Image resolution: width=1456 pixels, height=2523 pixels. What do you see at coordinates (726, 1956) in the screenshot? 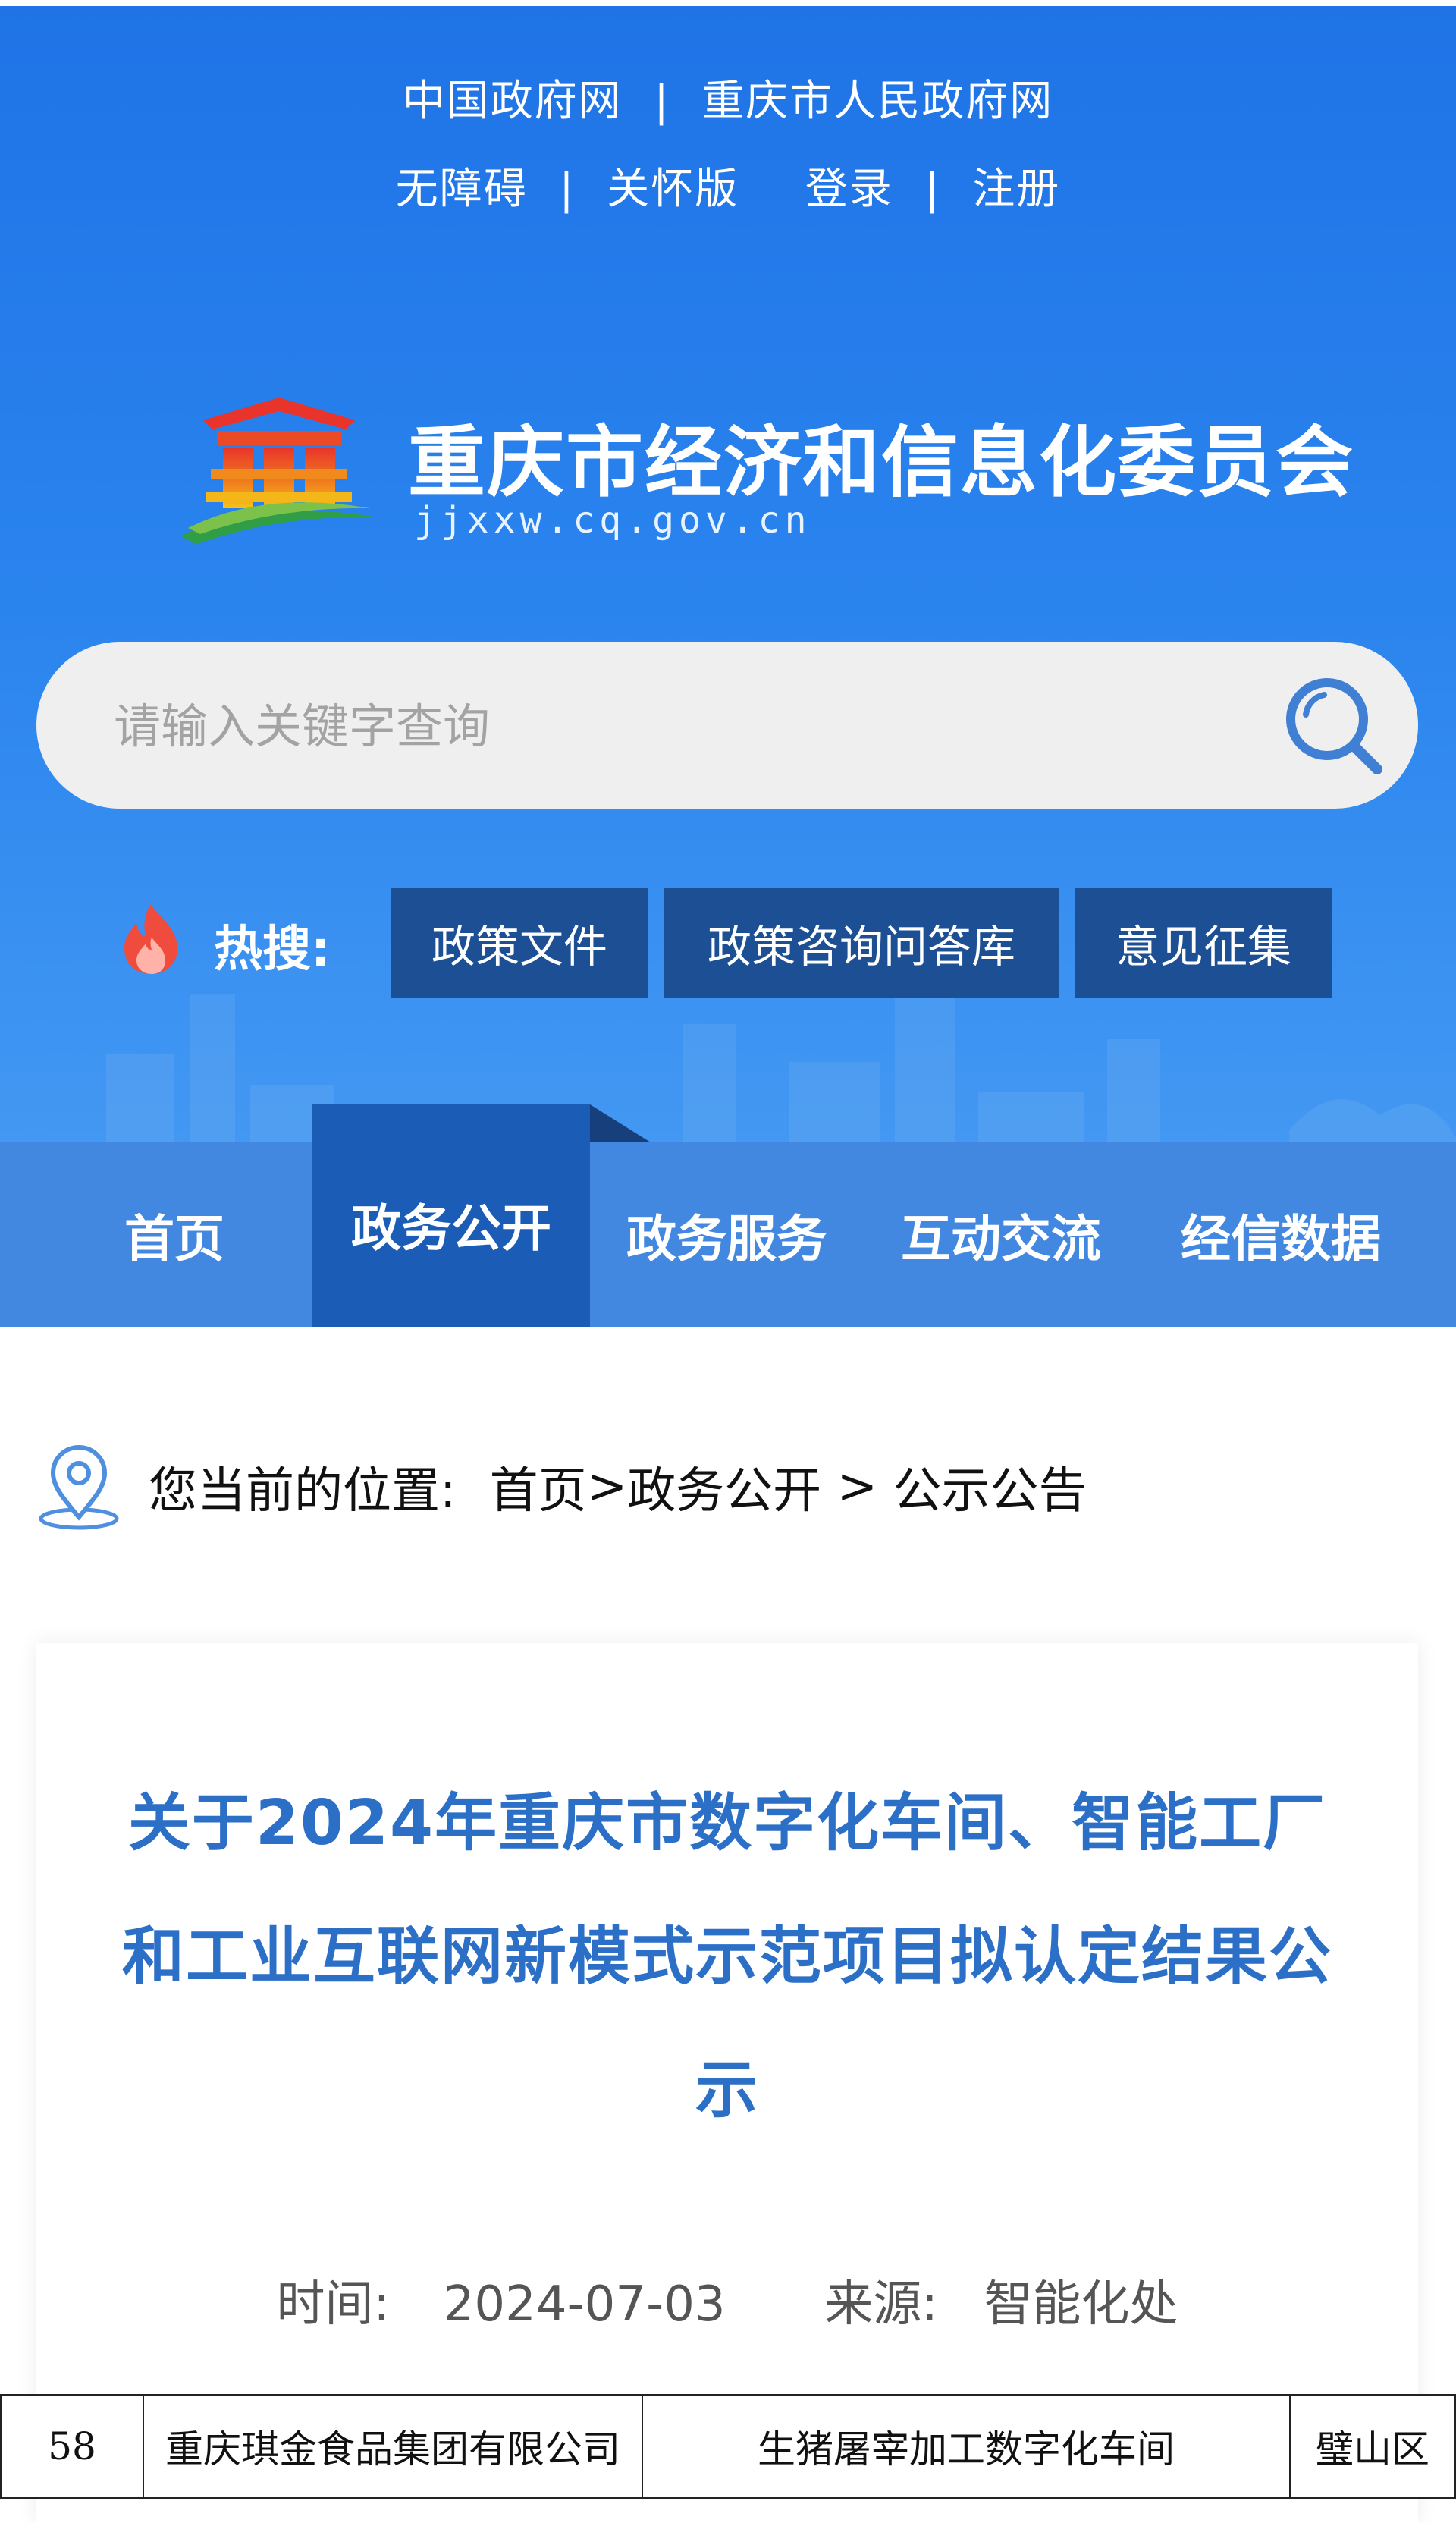
I see `article-title: 关于2024年重庆市数字化车间、智能工厂和工业互联网新模式示范项目拟认定结果公示` at bounding box center [726, 1956].